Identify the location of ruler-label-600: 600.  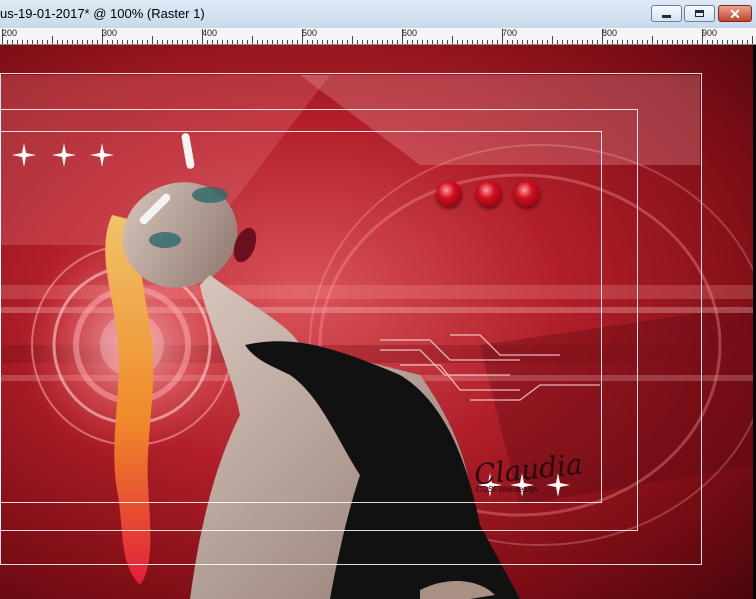
(410, 33).